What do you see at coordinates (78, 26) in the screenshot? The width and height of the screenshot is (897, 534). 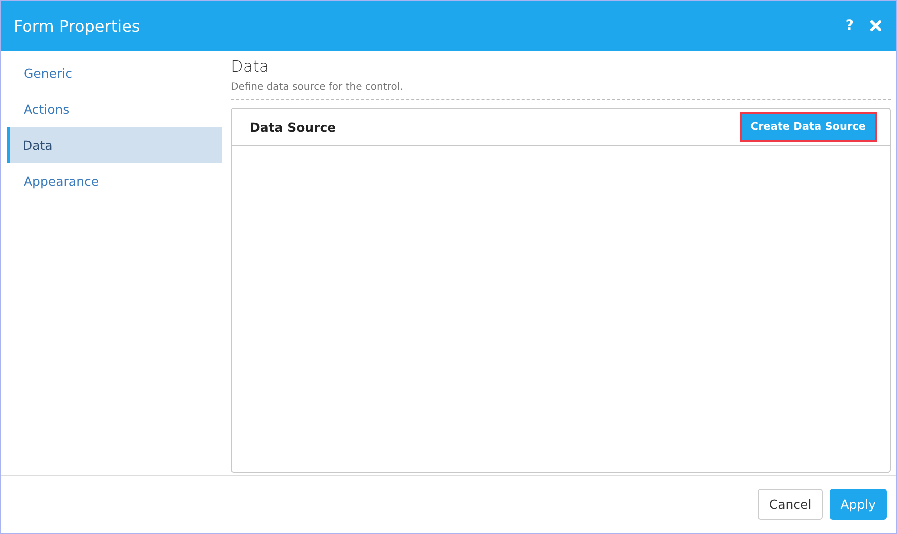 I see `window-title: Form Properties` at bounding box center [78, 26].